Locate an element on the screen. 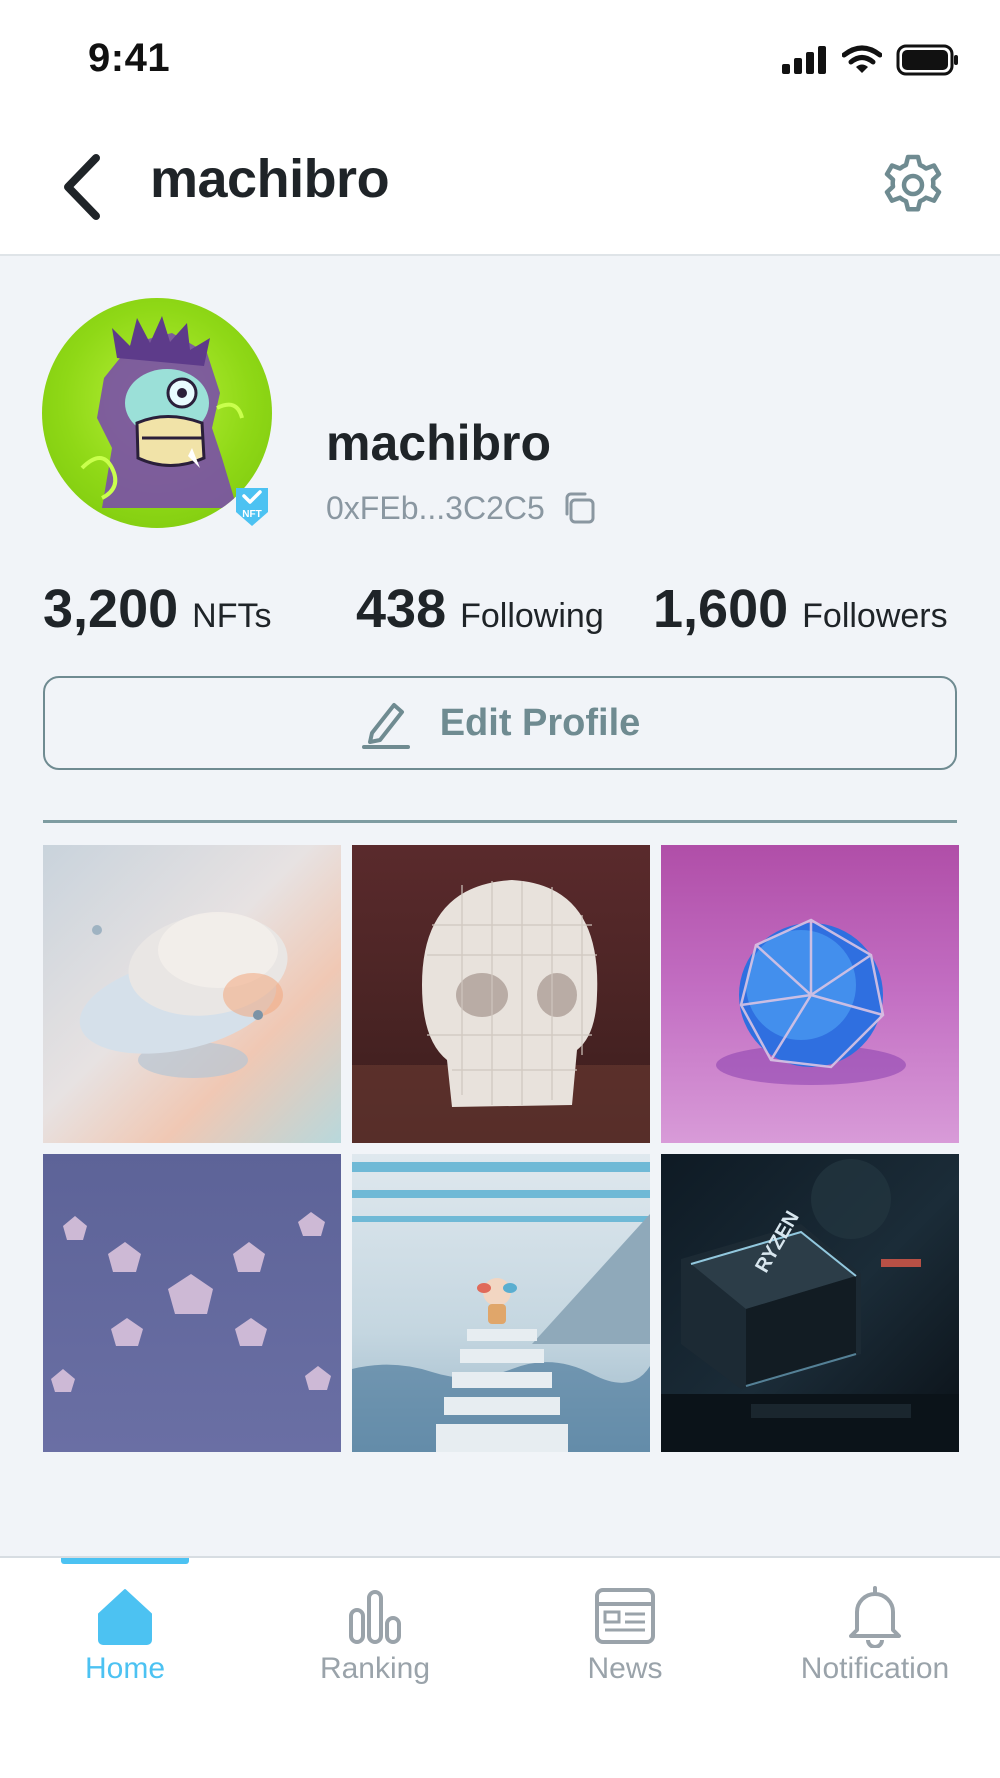 This screenshot has height=1778, width=1000. tab-home: Home is located at coordinates (125, 1644).